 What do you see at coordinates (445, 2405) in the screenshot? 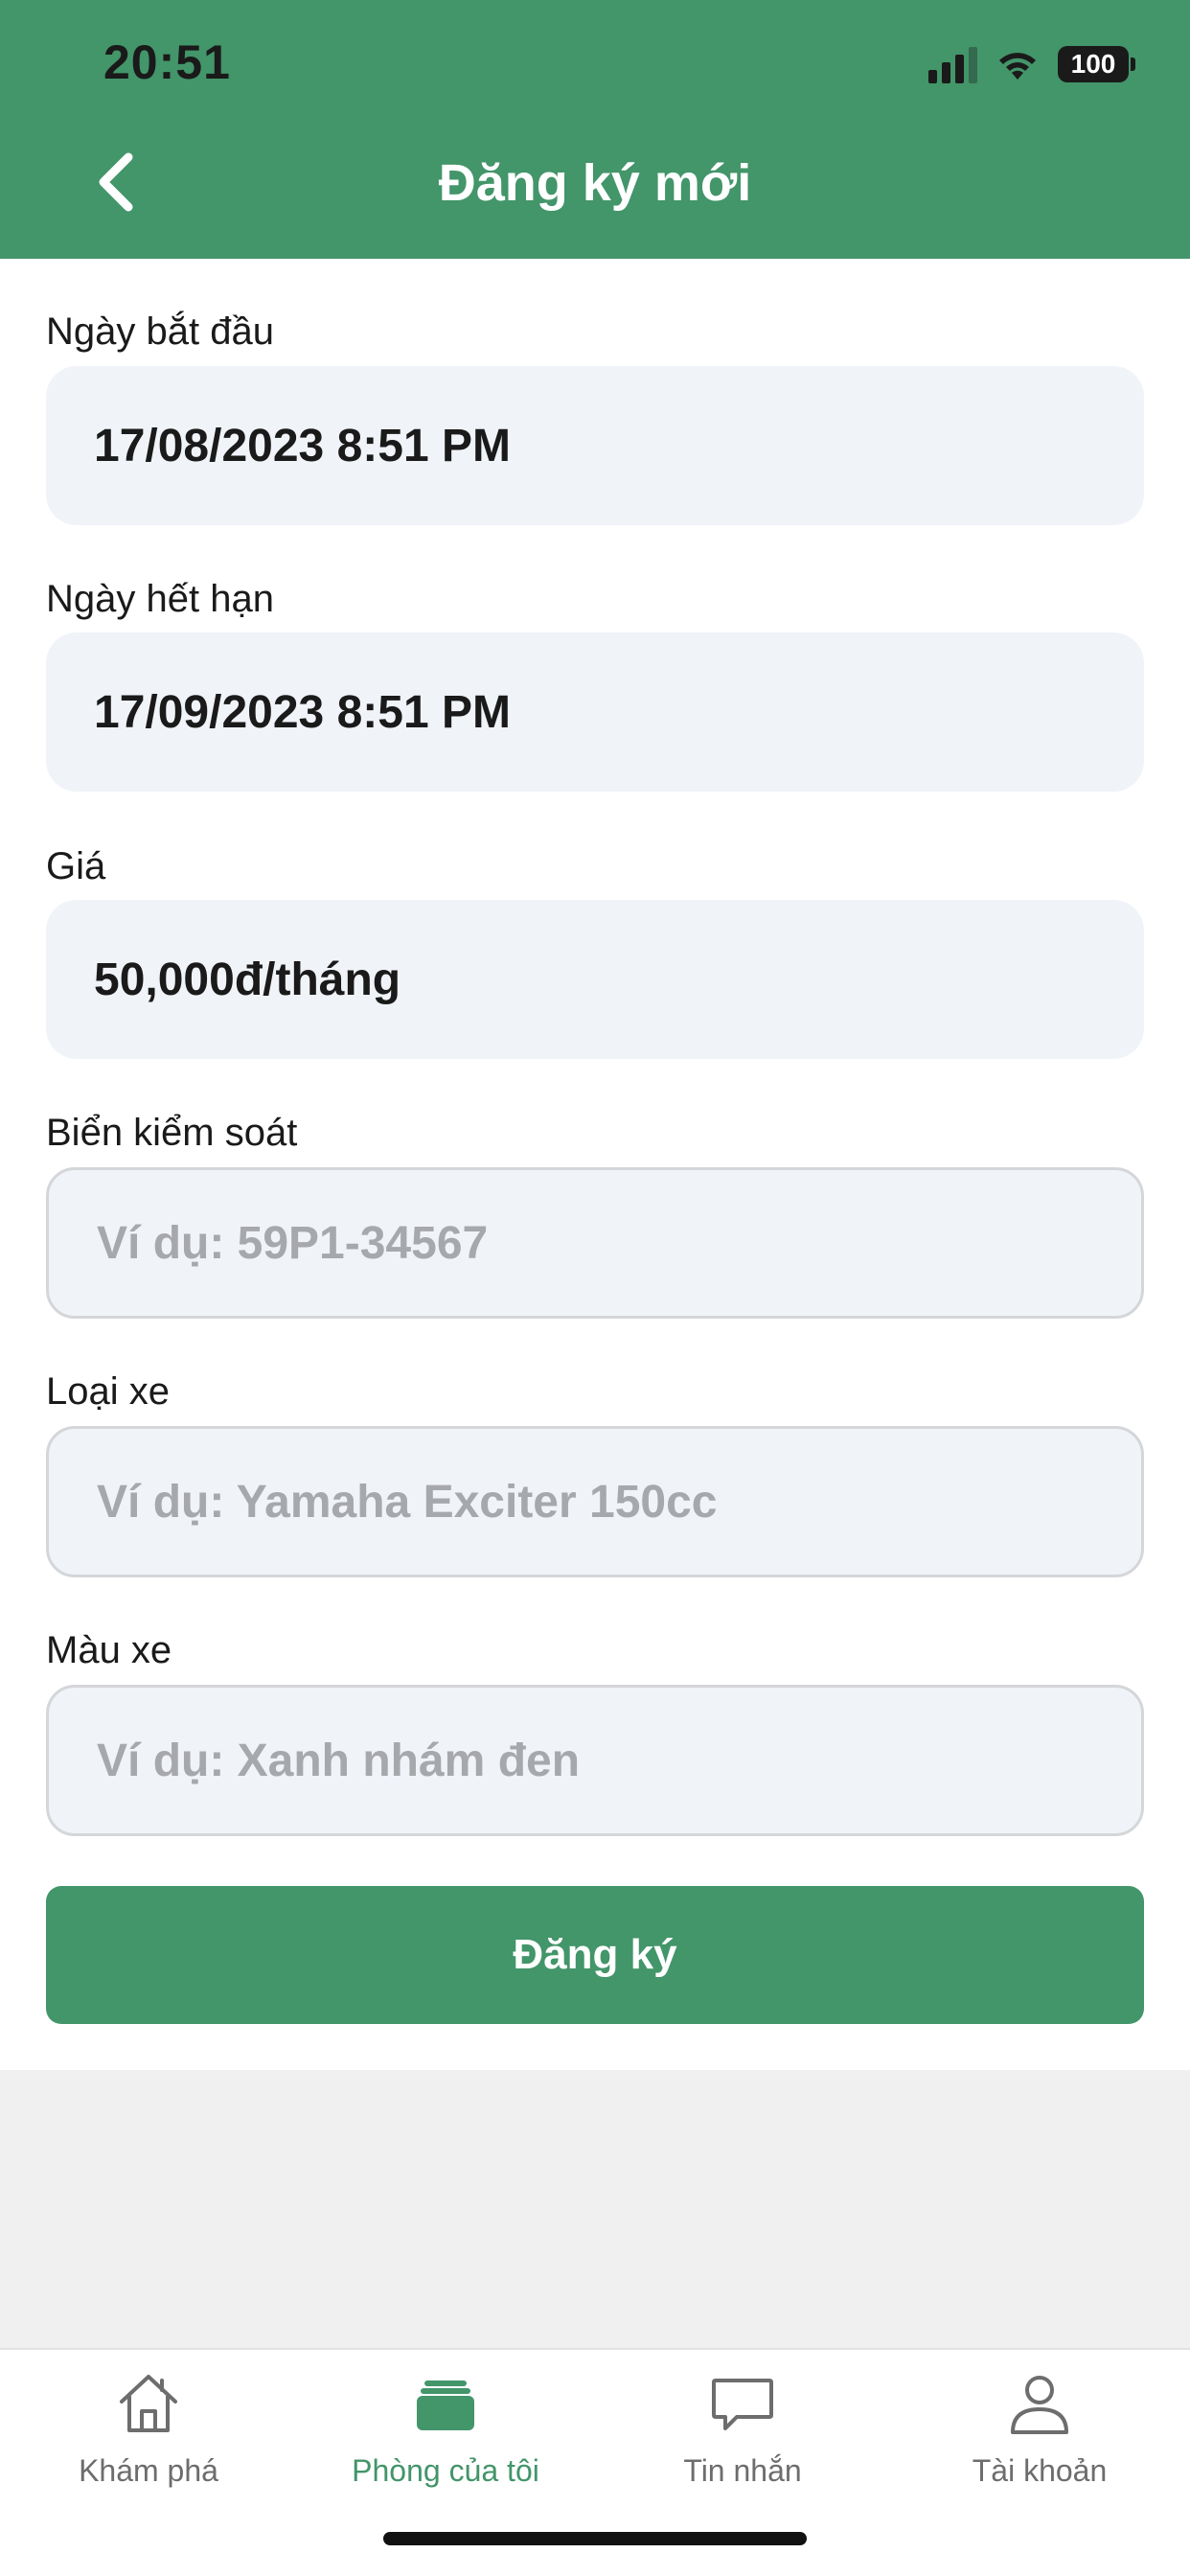
I see `stack-icon` at bounding box center [445, 2405].